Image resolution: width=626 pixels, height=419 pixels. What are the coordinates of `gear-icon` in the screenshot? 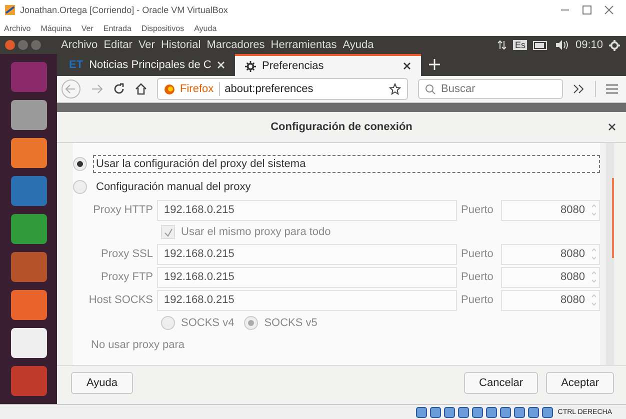 It's located at (250, 66).